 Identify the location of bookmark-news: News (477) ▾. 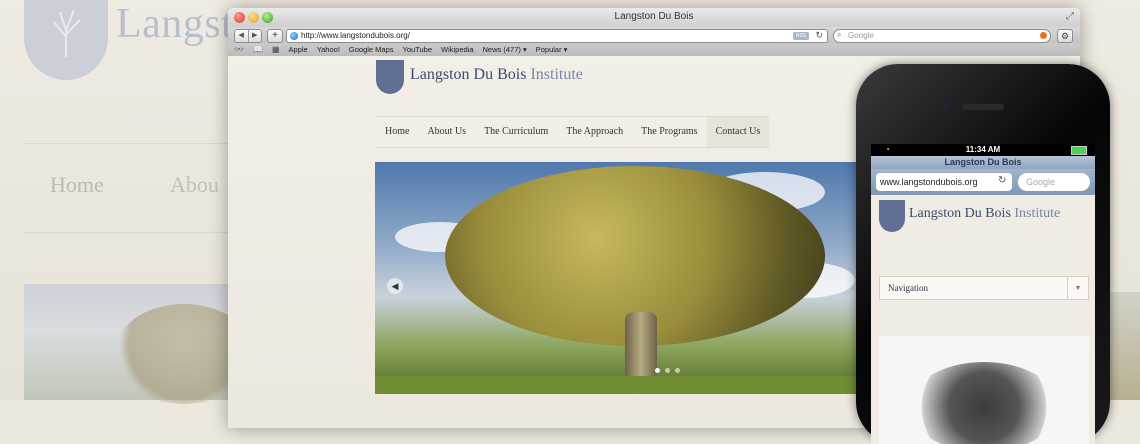
(505, 49).